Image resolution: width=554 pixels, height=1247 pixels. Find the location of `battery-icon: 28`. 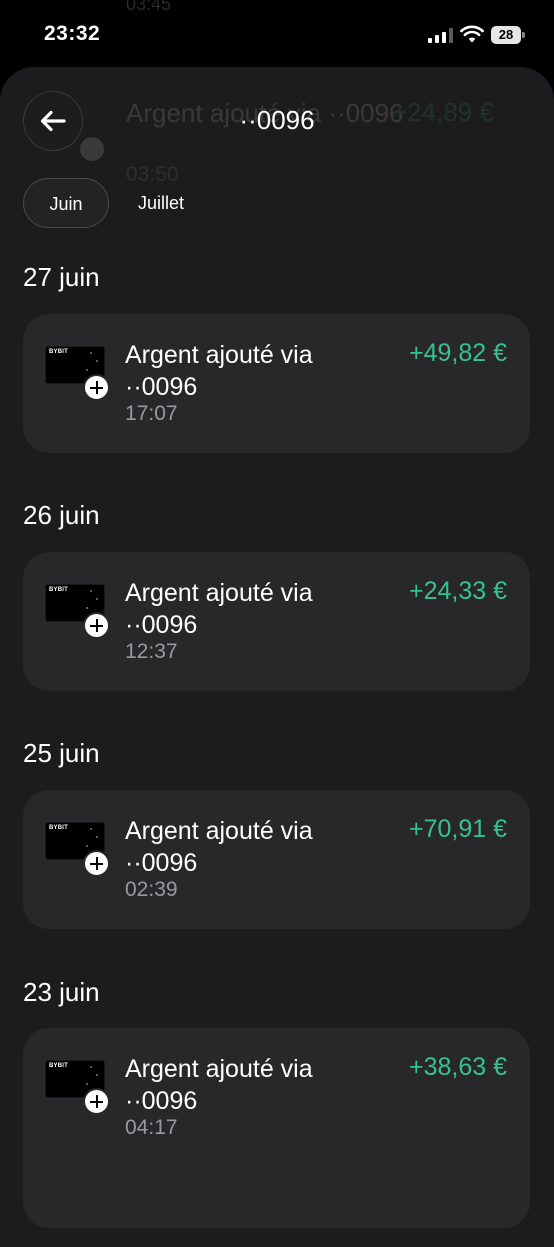

battery-icon: 28 is located at coordinates (508, 35).